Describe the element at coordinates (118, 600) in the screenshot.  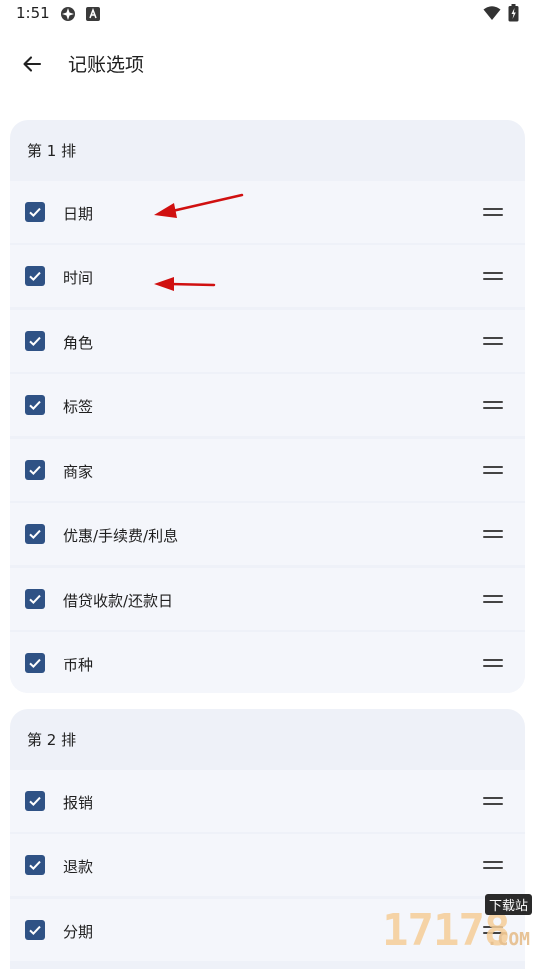
I see `option-label: 借贷收款/还款日` at that location.